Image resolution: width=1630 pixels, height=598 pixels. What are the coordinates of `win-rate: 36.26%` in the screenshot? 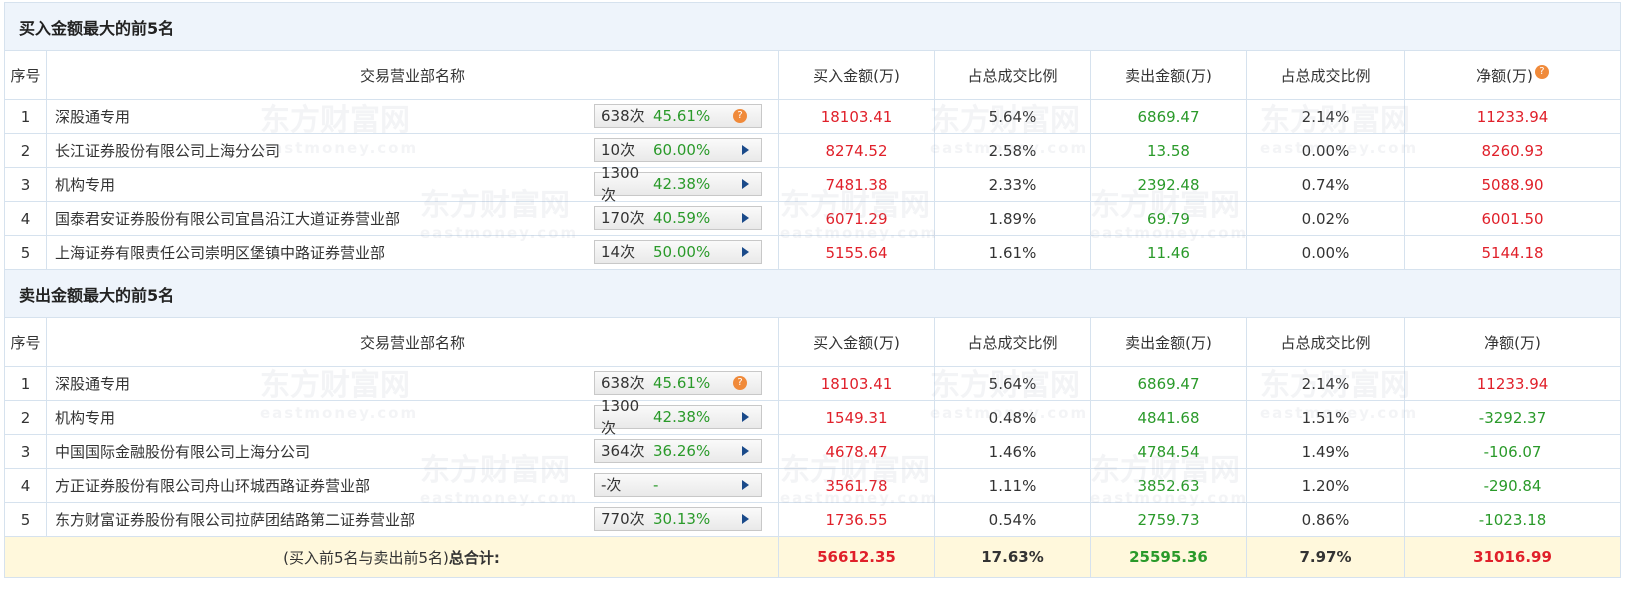 It's located at (682, 451).